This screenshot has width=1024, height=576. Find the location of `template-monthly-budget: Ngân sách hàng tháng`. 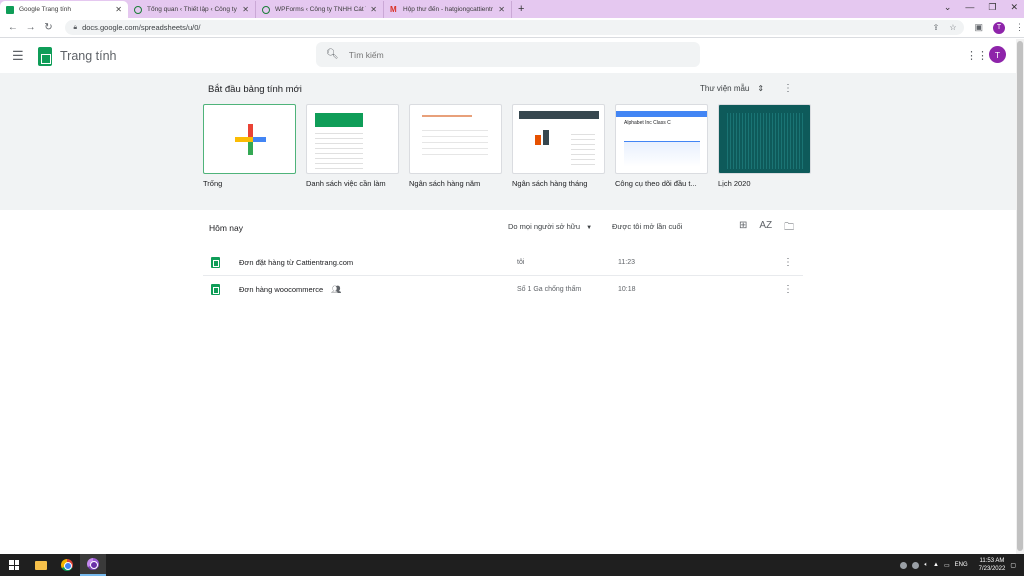

template-monthly-budget: Ngân sách hàng tháng is located at coordinates (558, 146).